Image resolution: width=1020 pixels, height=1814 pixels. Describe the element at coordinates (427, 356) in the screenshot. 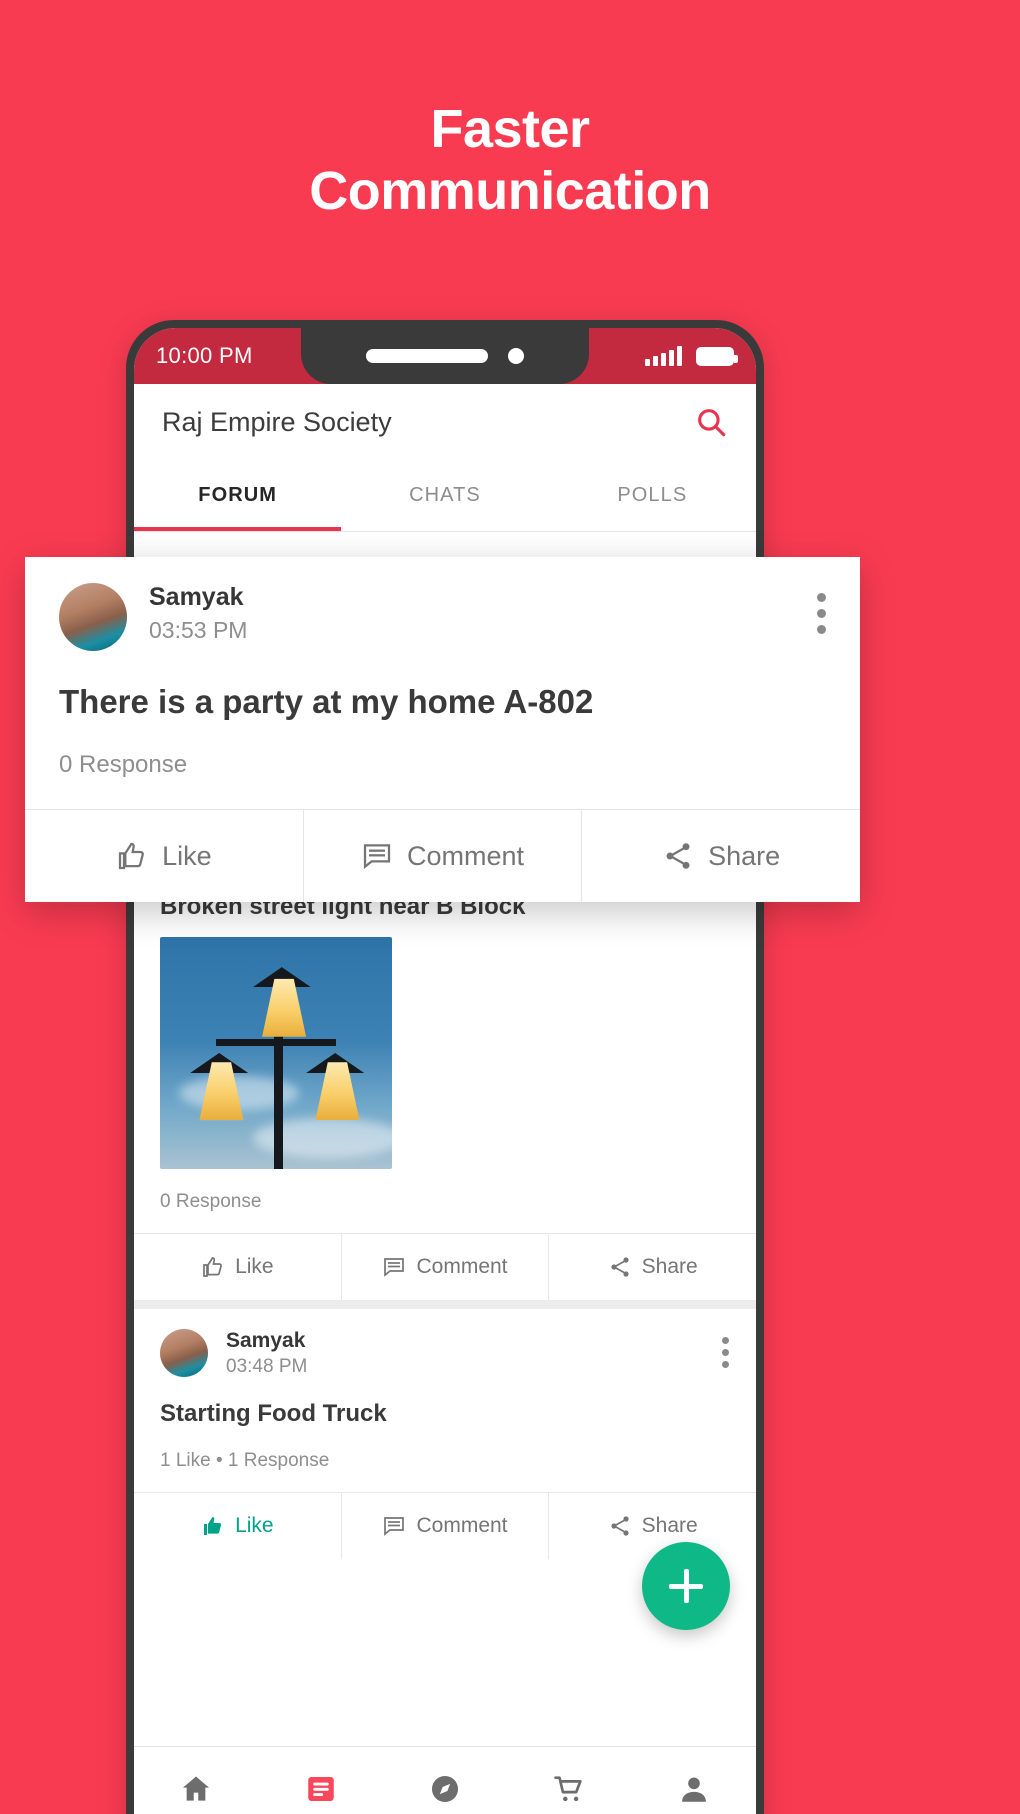

I see `earpiece-speaker` at that location.